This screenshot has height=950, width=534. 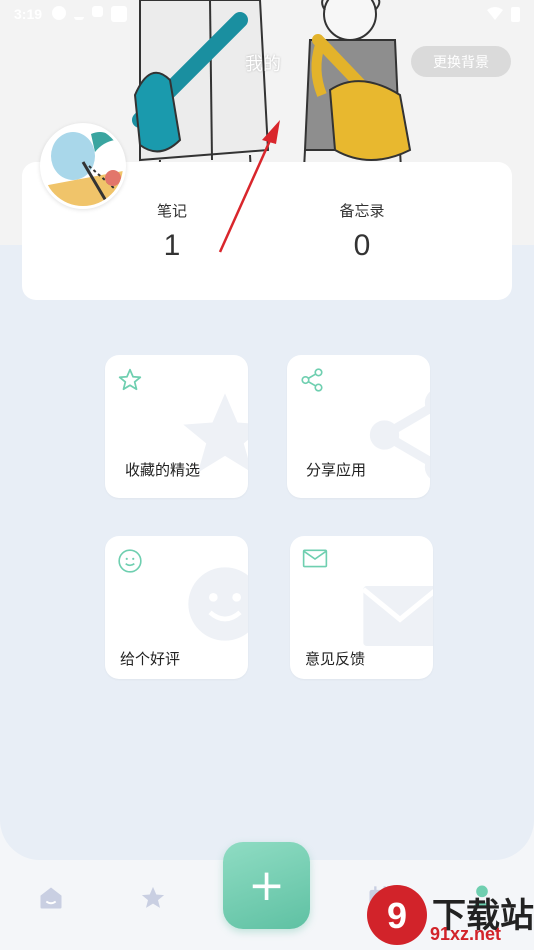 I want to click on share-icon, so click(x=312, y=380).